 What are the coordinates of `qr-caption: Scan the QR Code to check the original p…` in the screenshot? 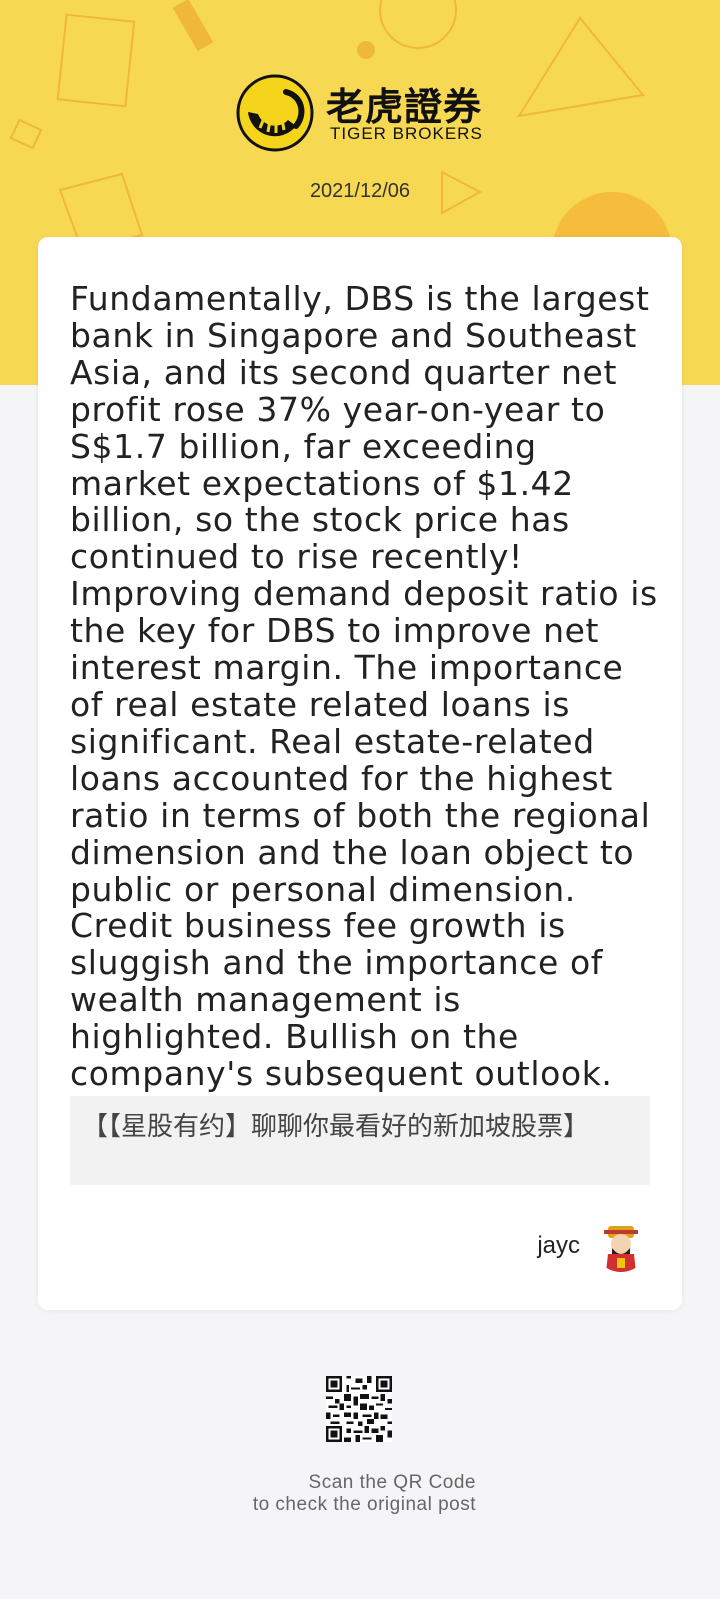 It's located at (364, 1494).